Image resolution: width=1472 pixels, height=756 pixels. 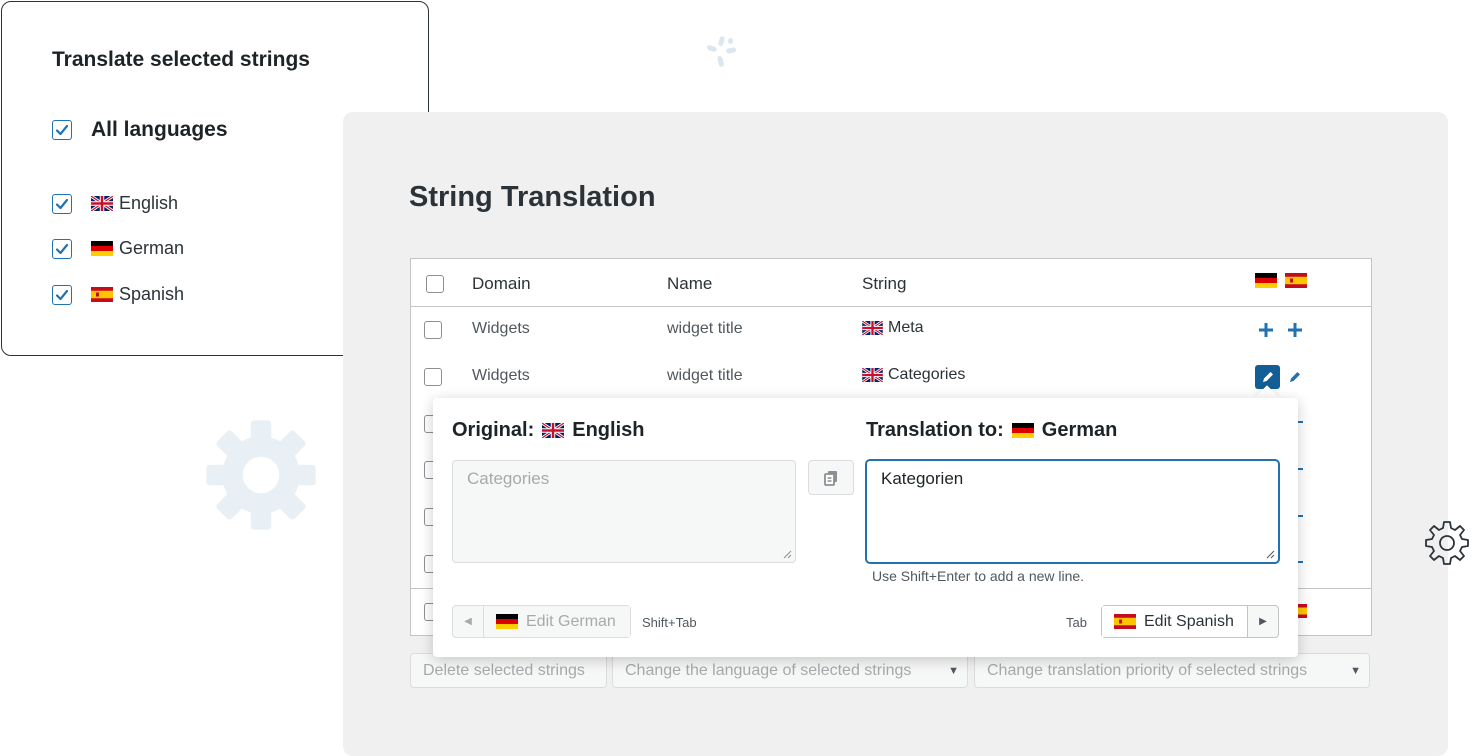 I want to click on edit-german-button: Edit German, so click(x=557, y=621).